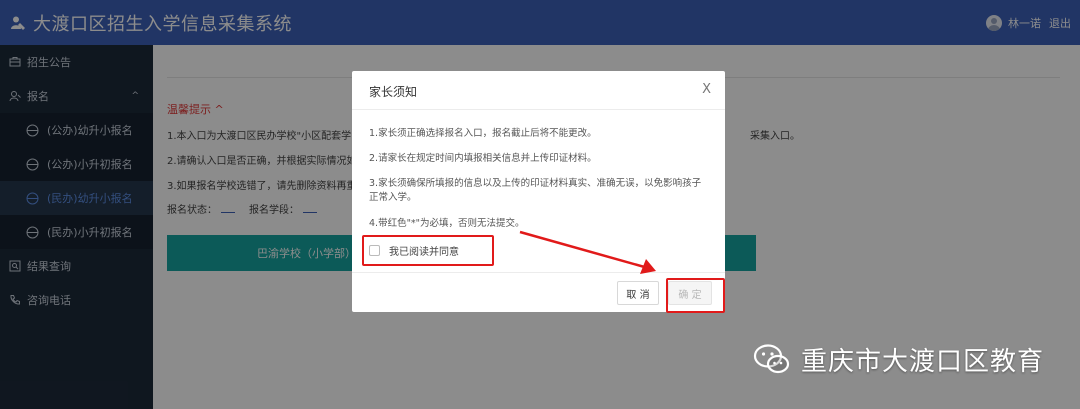 This screenshot has width=1080, height=409. What do you see at coordinates (638, 293) in the screenshot?
I see `cancel-button: 取 消` at bounding box center [638, 293].